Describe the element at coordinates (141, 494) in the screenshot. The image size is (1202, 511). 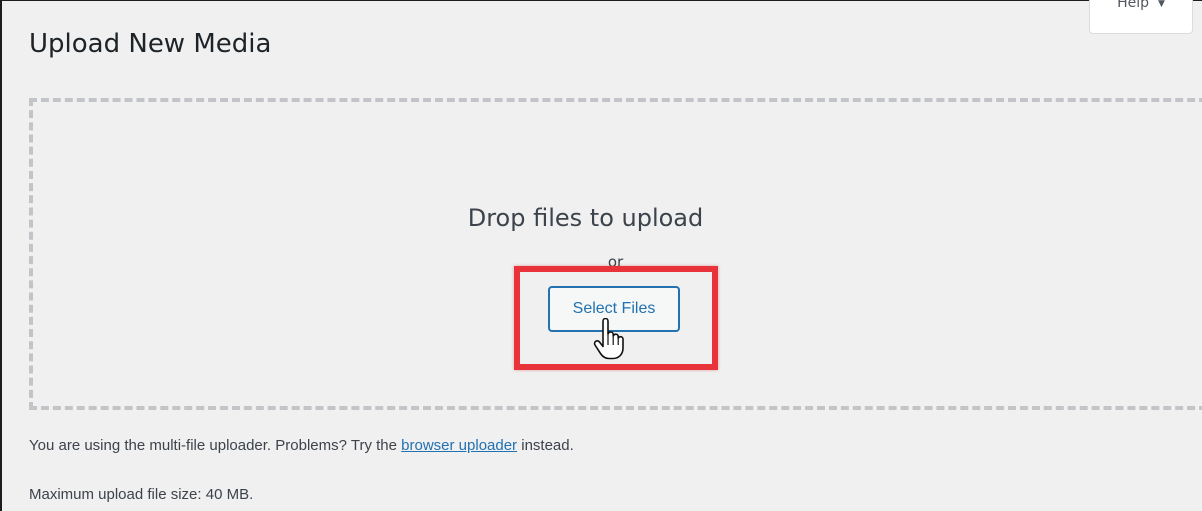
I see `max-upload-size: Maximum upload file size: 40 MB.` at that location.